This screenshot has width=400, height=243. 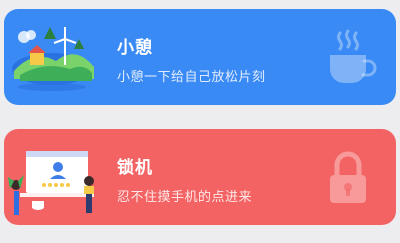 I want to click on card-subtitle: 小憩一下给自己放松片刻, so click(x=191, y=77).